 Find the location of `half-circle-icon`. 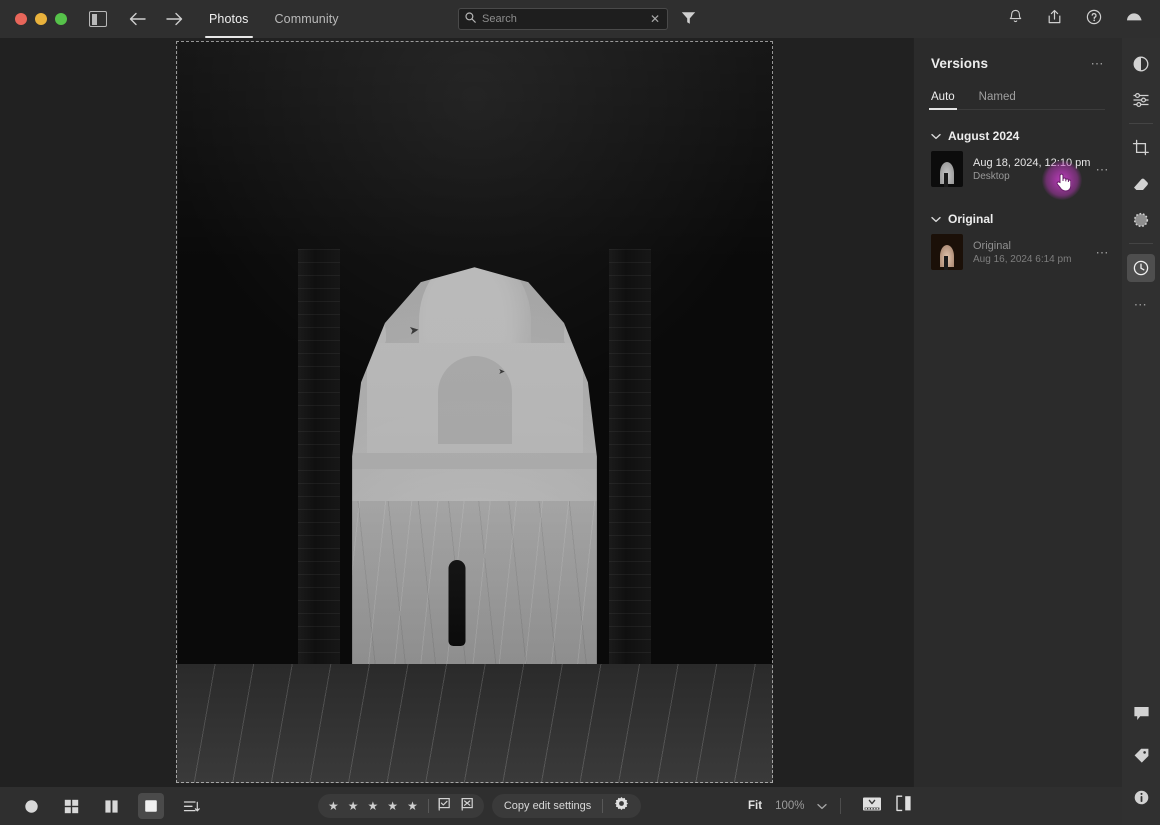

half-circle-icon is located at coordinates (1141, 64).